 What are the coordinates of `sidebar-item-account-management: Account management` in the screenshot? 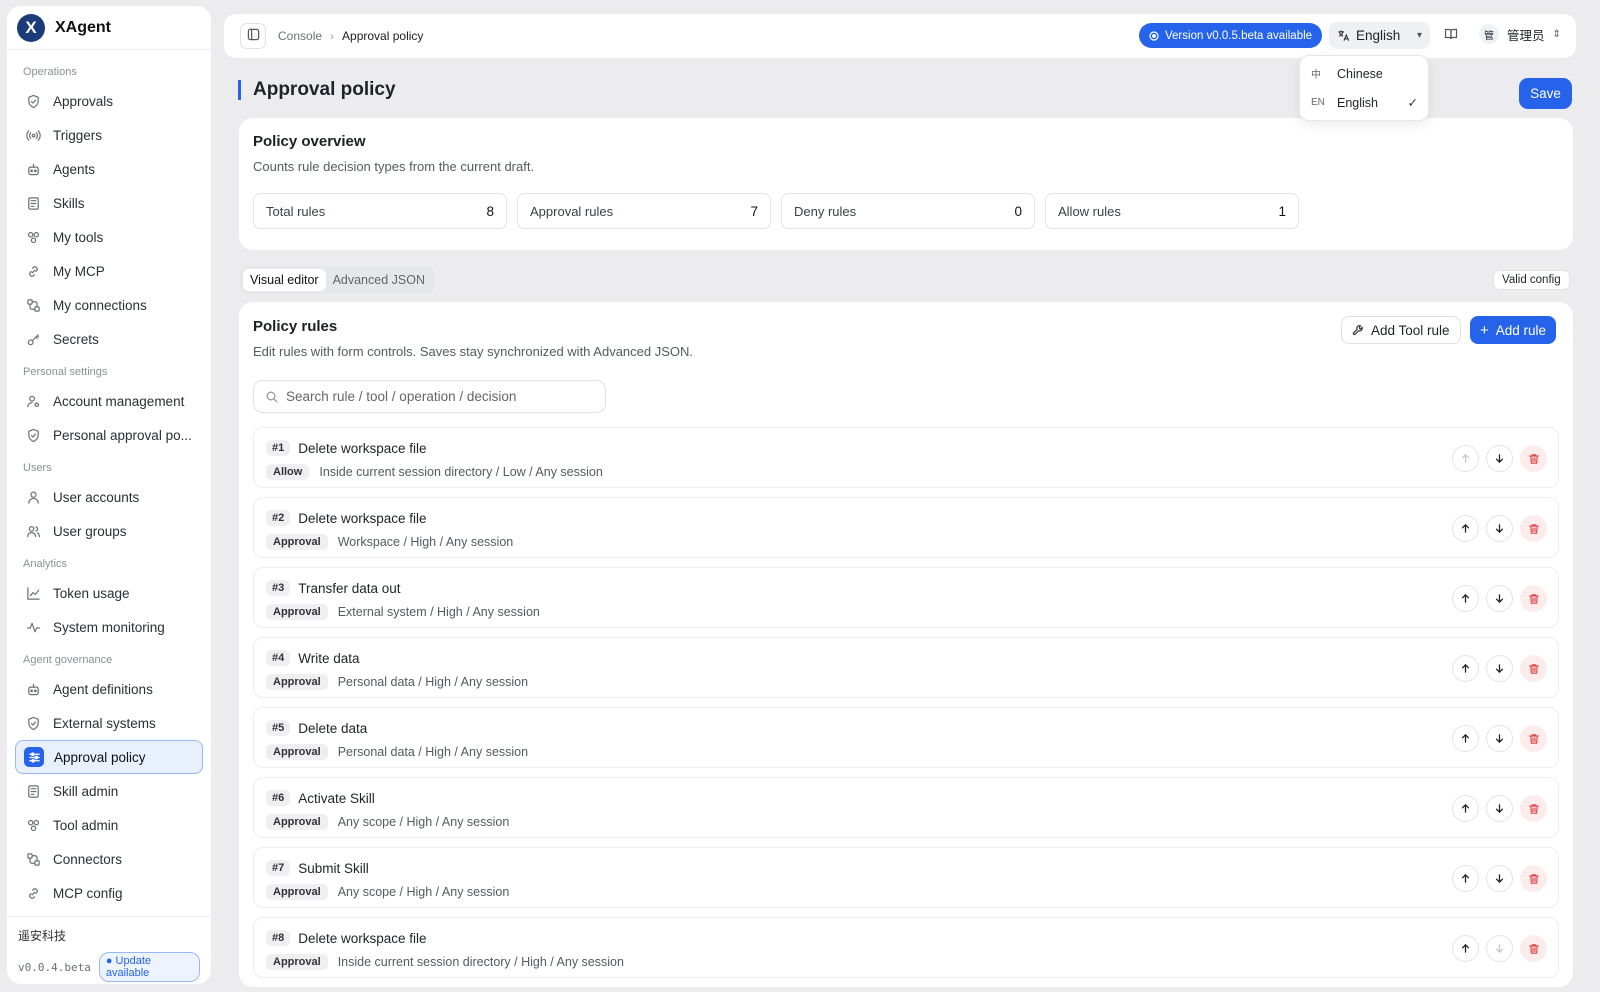 It's located at (109, 401).